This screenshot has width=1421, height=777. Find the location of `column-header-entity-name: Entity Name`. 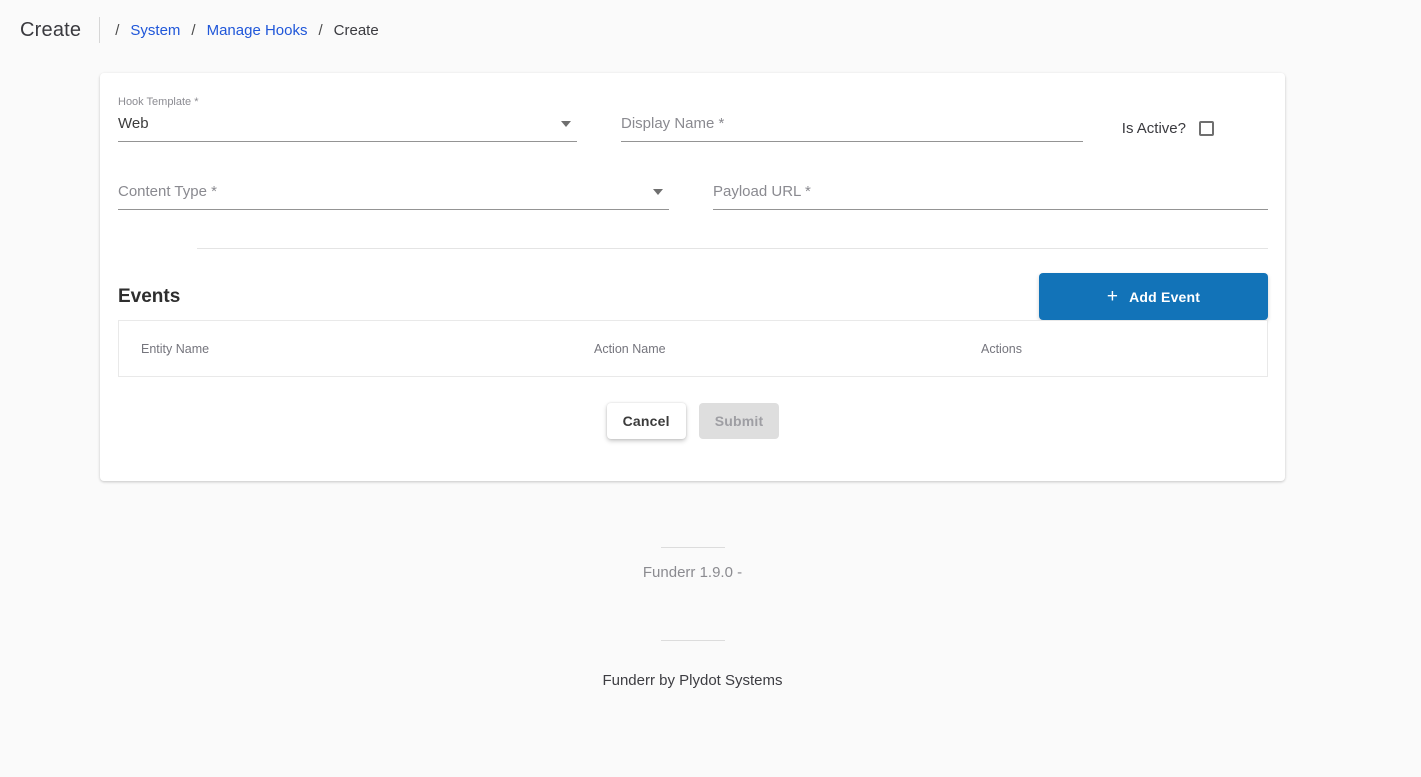

column-header-entity-name: Entity Name is located at coordinates (175, 348).